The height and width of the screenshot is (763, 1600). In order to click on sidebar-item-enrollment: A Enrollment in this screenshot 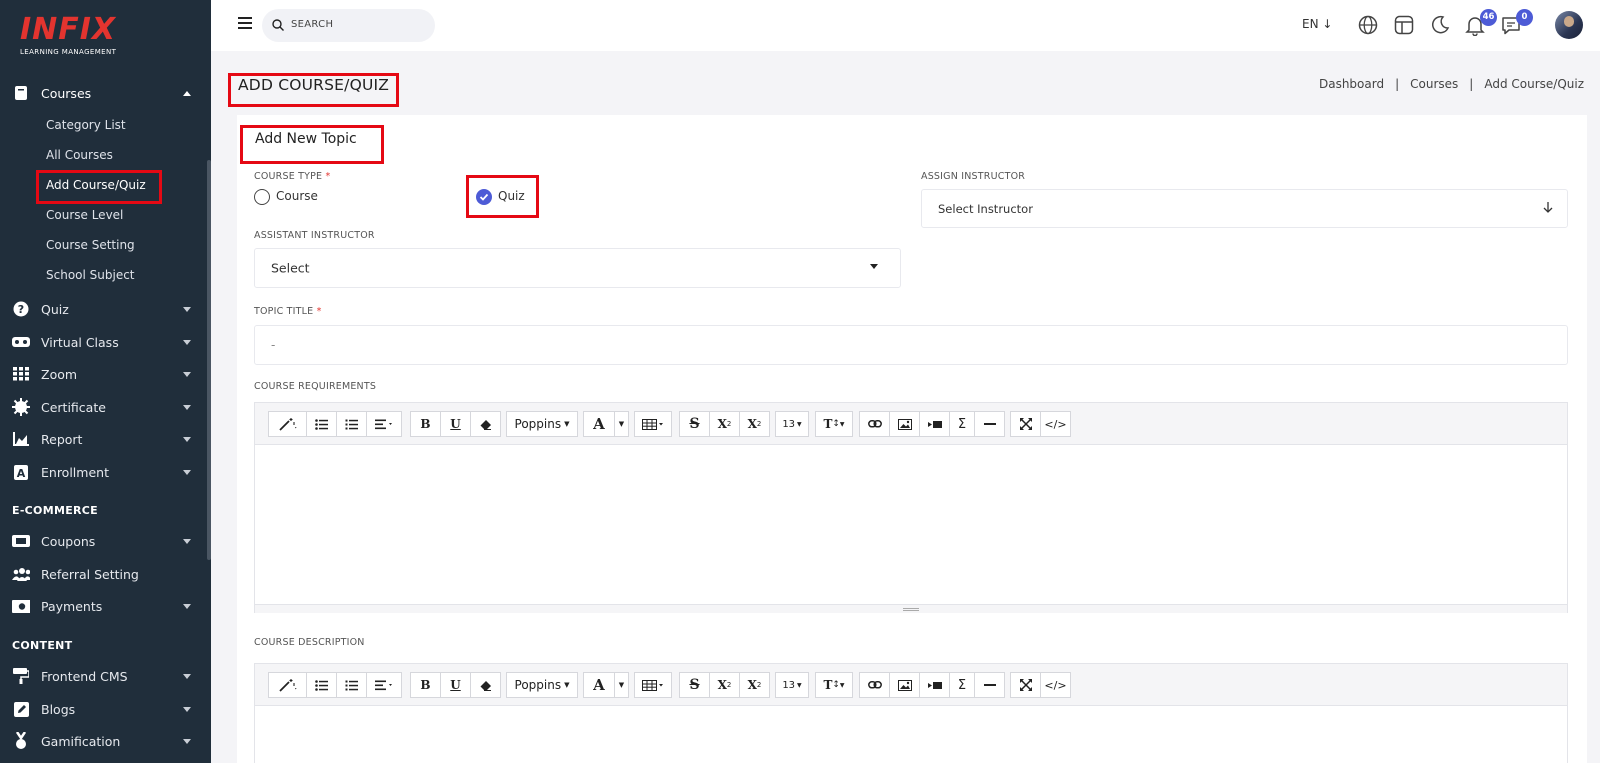, I will do `click(103, 472)`.